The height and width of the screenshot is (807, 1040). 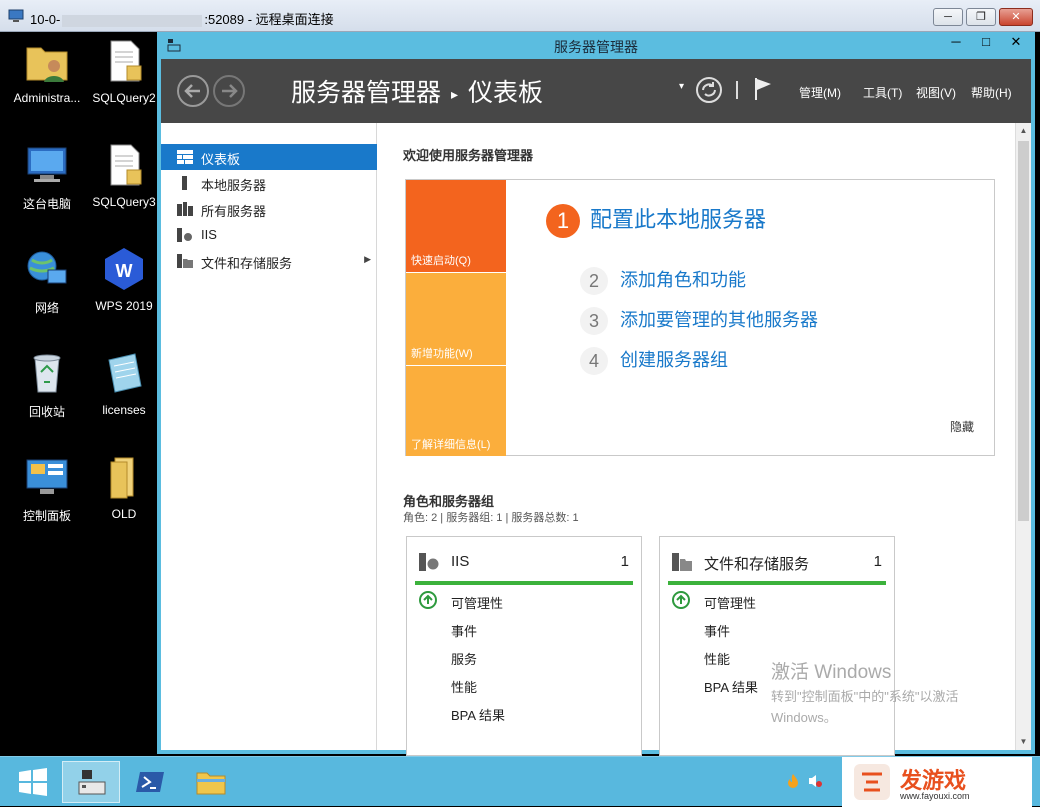 What do you see at coordinates (763, 89) in the screenshot?
I see `notifications-flag-icon` at bounding box center [763, 89].